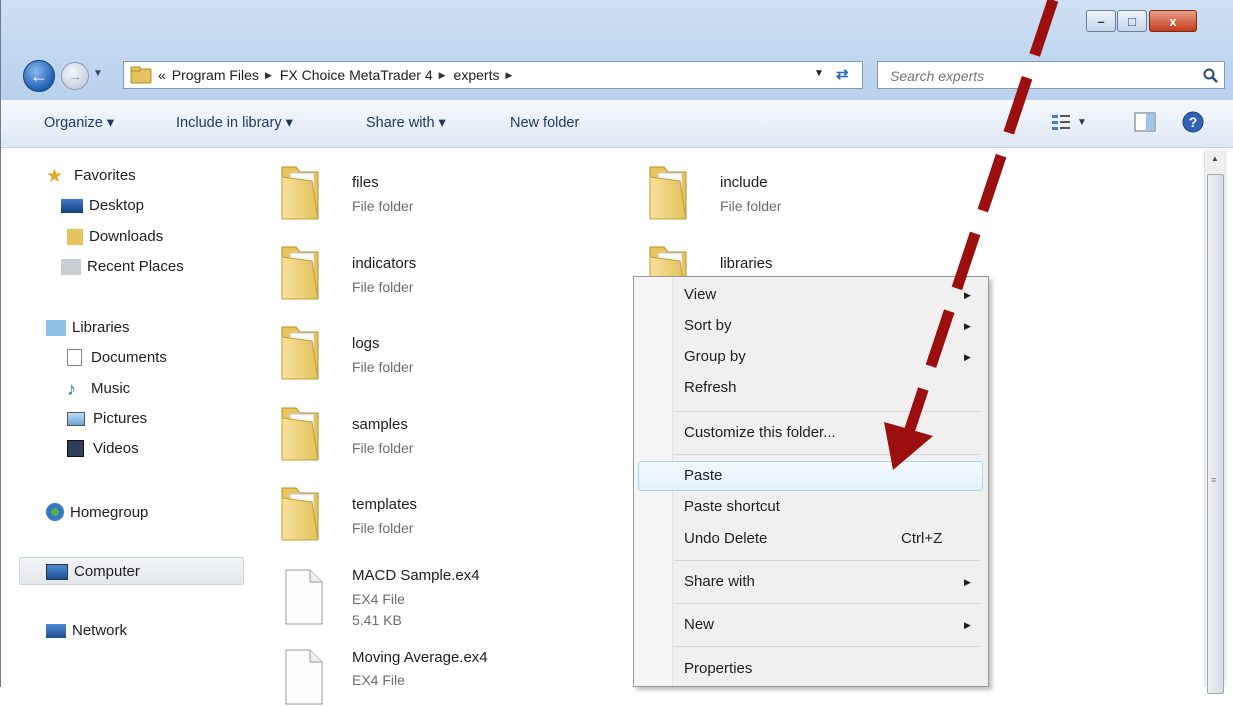 The width and height of the screenshot is (1233, 708). Describe the element at coordinates (420, 657) in the screenshot. I see `item-name: Moving Average.ex4` at that location.